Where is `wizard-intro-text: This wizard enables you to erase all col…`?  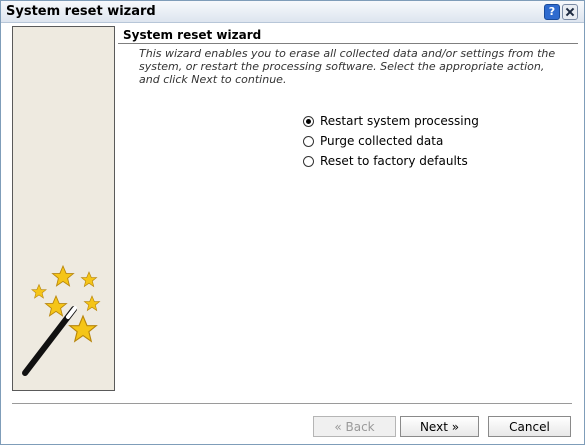
wizard-intro-text: This wizard enables you to erase all col… is located at coordinates (347, 66).